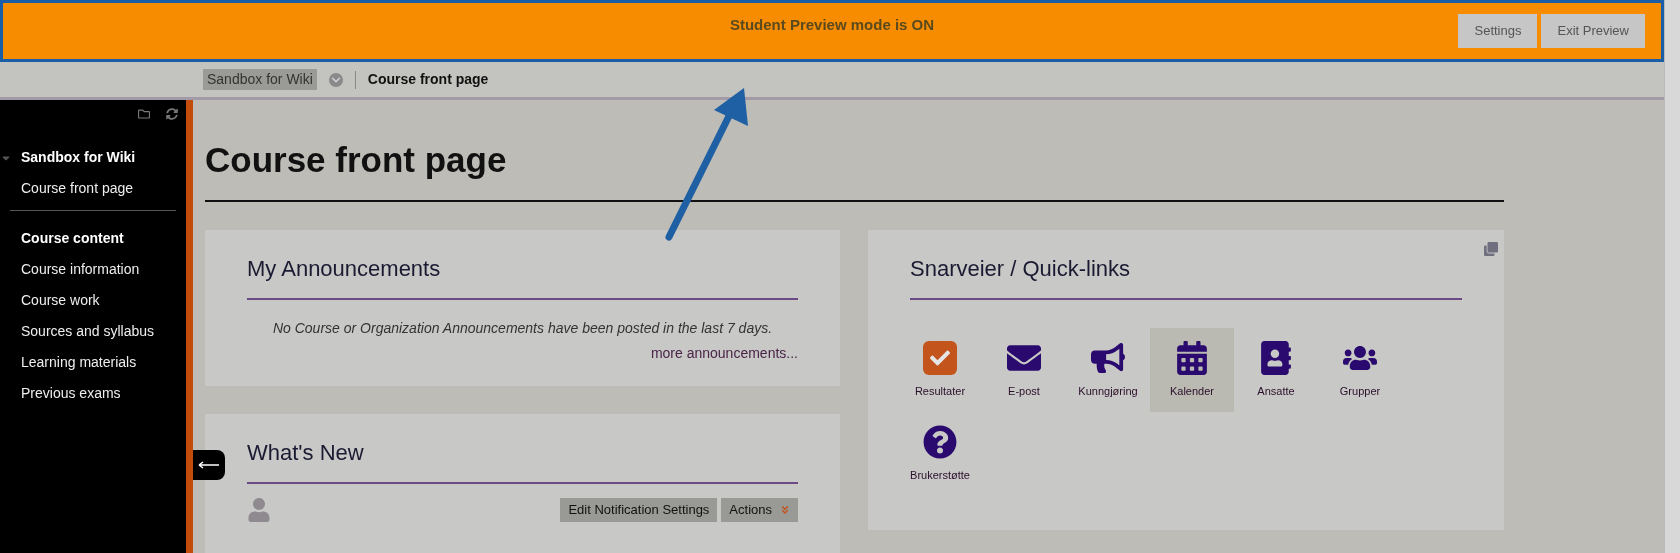 The height and width of the screenshot is (553, 1680). What do you see at coordinates (143, 114) in the screenshot?
I see `folder-icon` at bounding box center [143, 114].